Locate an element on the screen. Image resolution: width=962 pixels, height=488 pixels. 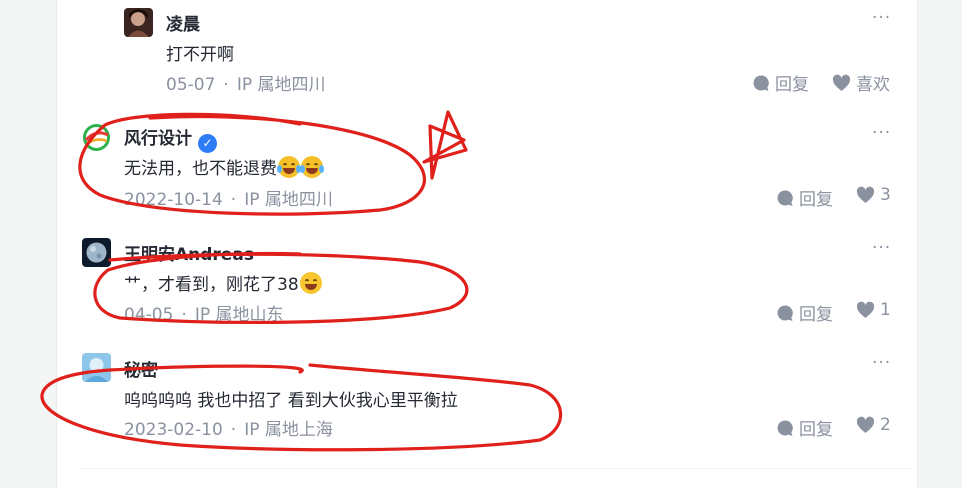
comment-username: 王明安Andreas is located at coordinates (189, 252).